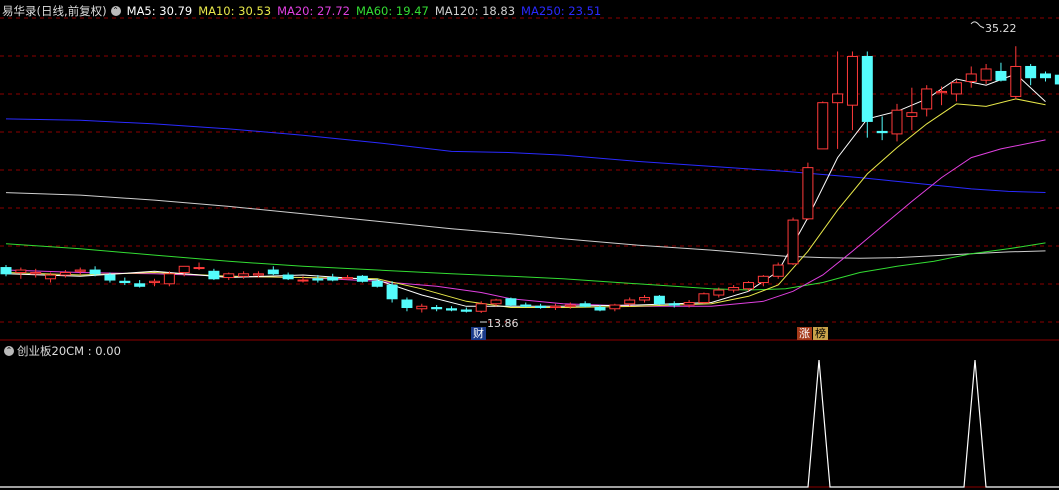  I want to click on ranking-badge: 榜, so click(820, 333).